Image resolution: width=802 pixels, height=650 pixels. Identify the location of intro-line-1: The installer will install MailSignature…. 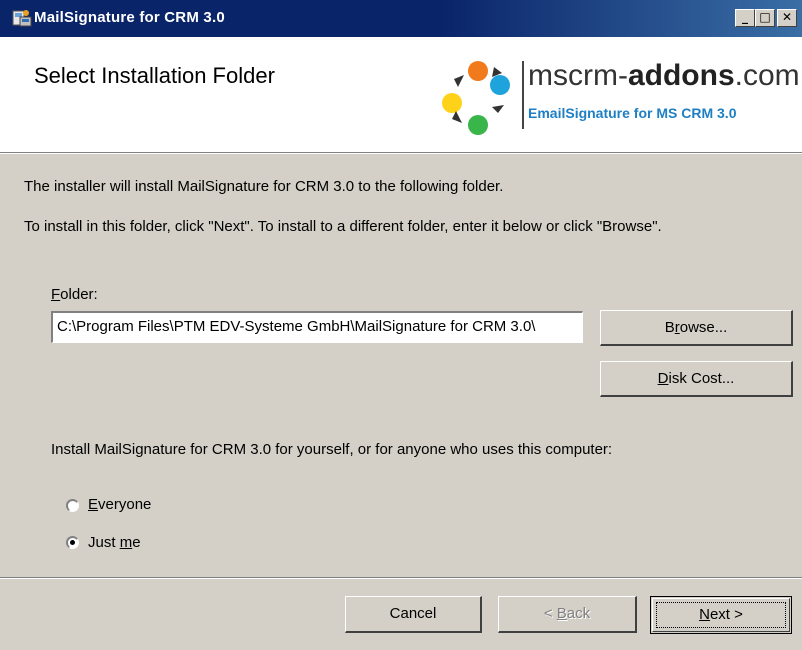
(264, 186).